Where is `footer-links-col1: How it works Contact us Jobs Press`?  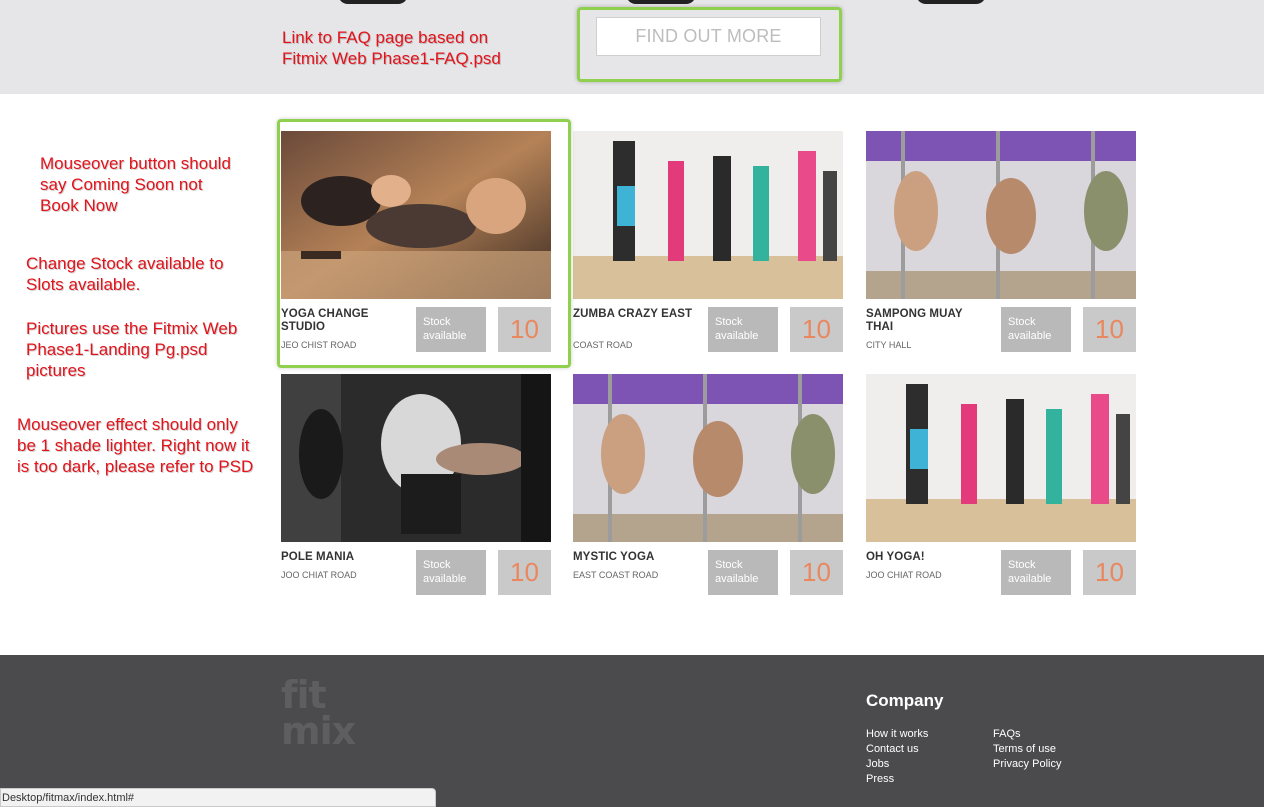
footer-links-col1: How it works Contact us Jobs Press is located at coordinates (897, 757).